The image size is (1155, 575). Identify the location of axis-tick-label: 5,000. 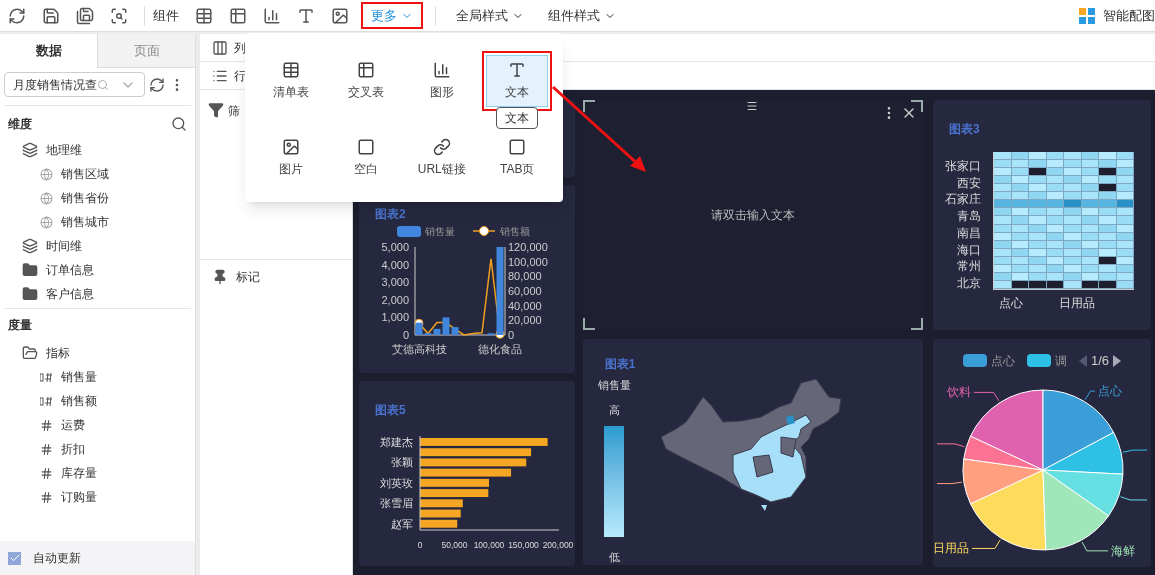
(395, 247).